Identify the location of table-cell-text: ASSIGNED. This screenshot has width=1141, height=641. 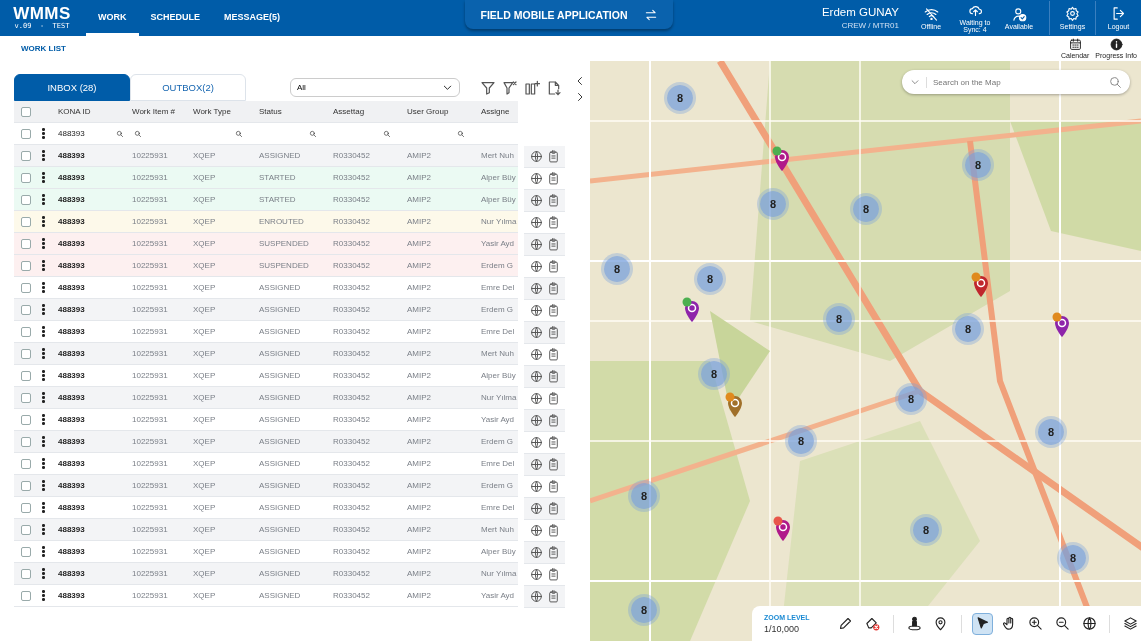
(280, 287).